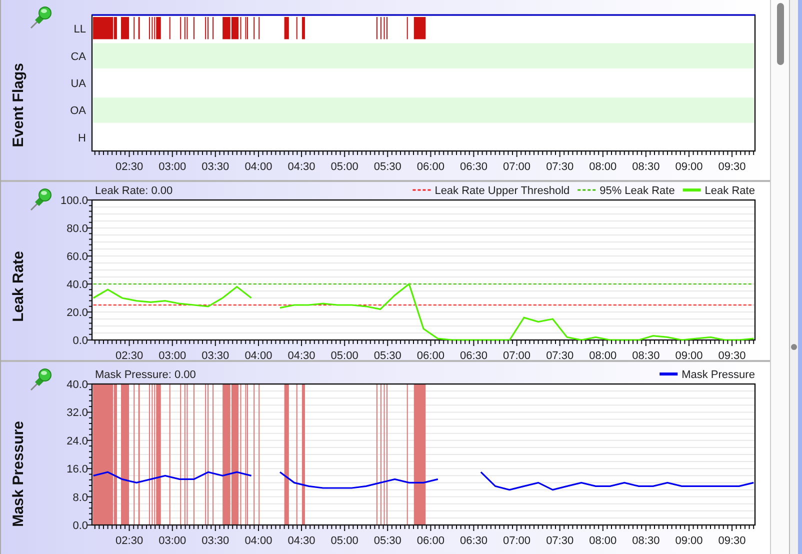 This screenshot has width=802, height=554. I want to click on y-tick-label: 16.0, so click(77, 470).